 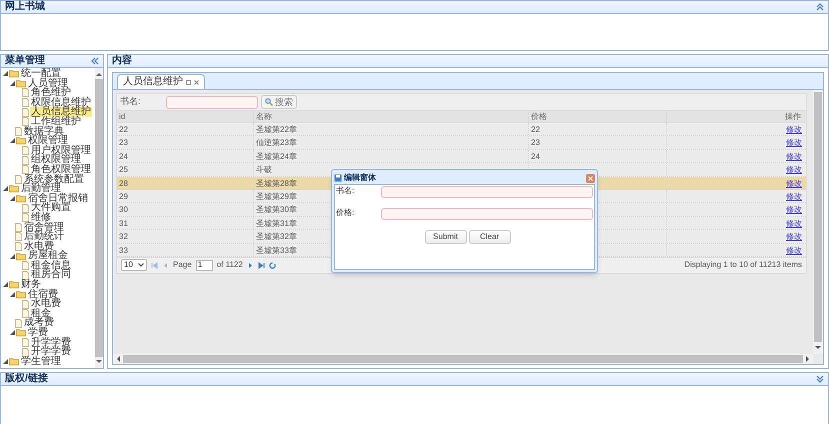 I want to click on table-cell: 28, so click(x=123, y=183).